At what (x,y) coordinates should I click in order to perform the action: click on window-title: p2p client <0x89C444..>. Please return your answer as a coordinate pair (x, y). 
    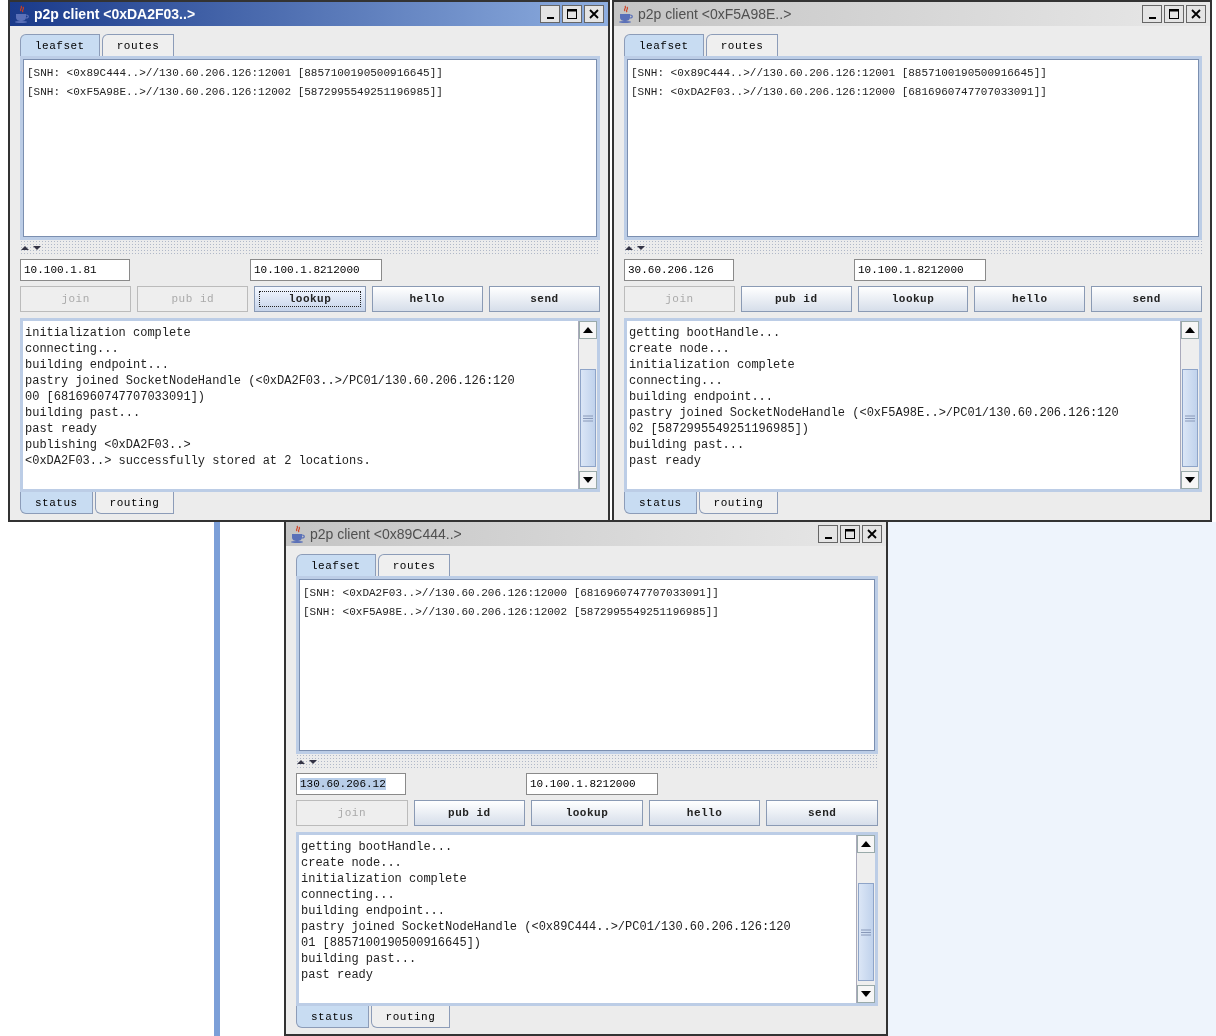
    Looking at the image, I should click on (386, 534).